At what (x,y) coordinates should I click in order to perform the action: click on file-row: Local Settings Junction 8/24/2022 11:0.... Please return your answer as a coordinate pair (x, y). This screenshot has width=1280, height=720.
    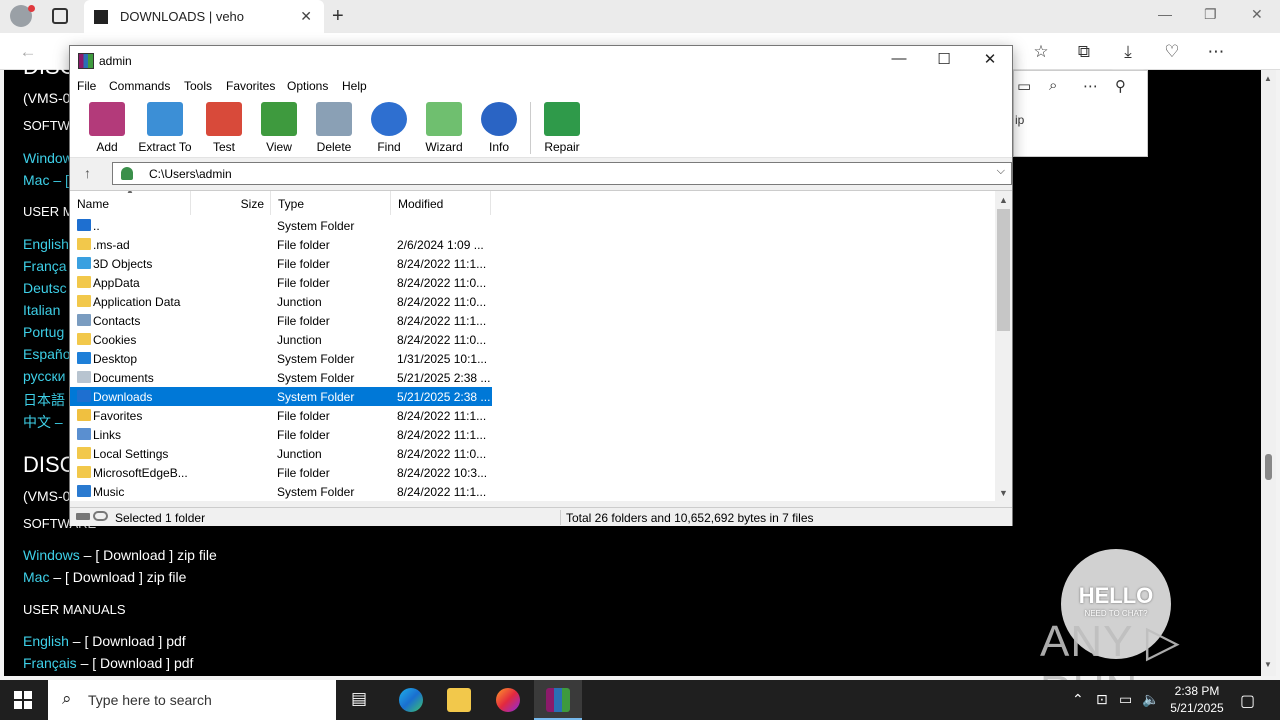
    Looking at the image, I should click on (281, 453).